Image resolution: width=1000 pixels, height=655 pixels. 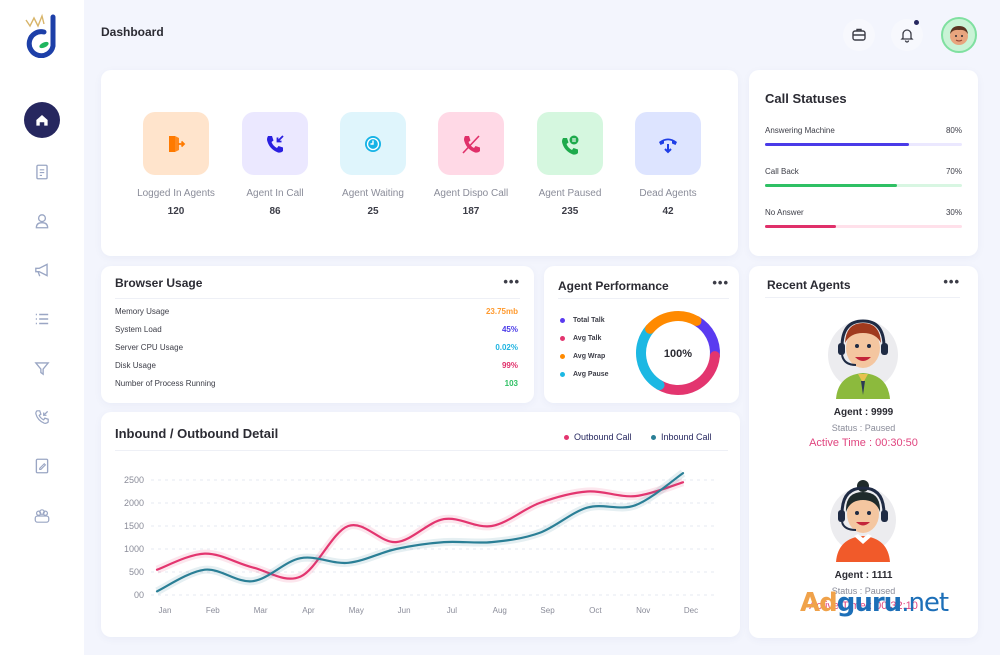 What do you see at coordinates (907, 35) in the screenshot?
I see `notifications-button` at bounding box center [907, 35].